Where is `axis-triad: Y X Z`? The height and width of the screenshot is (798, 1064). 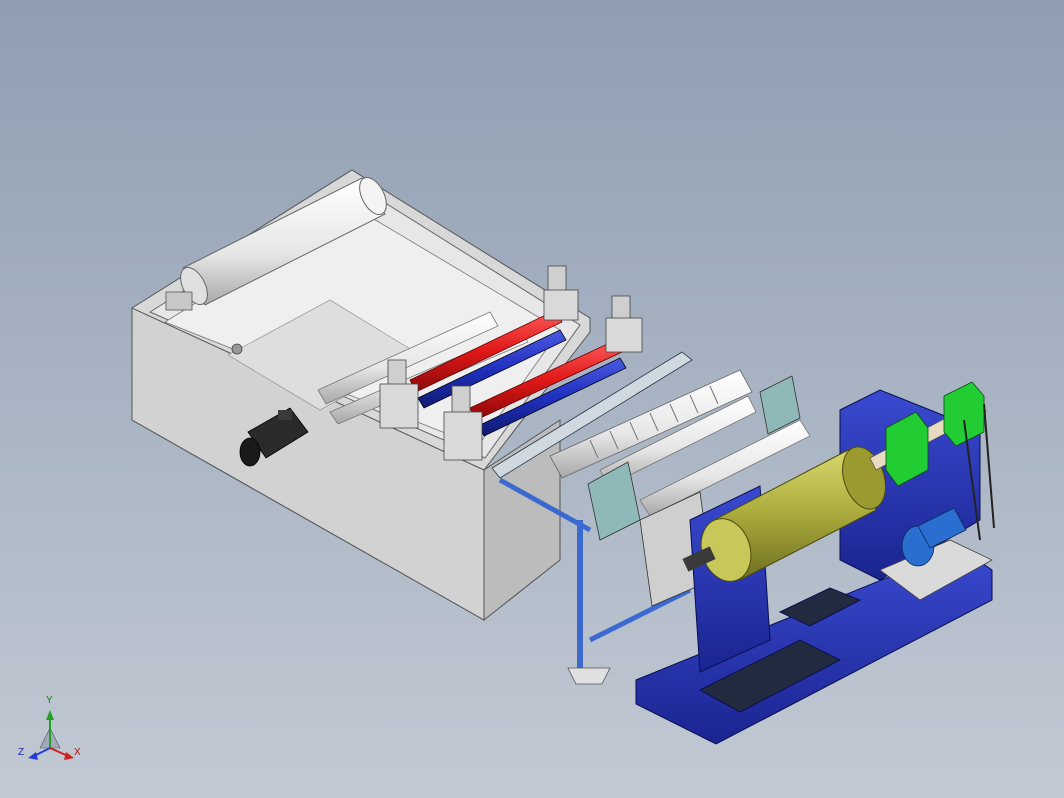 axis-triad: Y X Z is located at coordinates (51, 733).